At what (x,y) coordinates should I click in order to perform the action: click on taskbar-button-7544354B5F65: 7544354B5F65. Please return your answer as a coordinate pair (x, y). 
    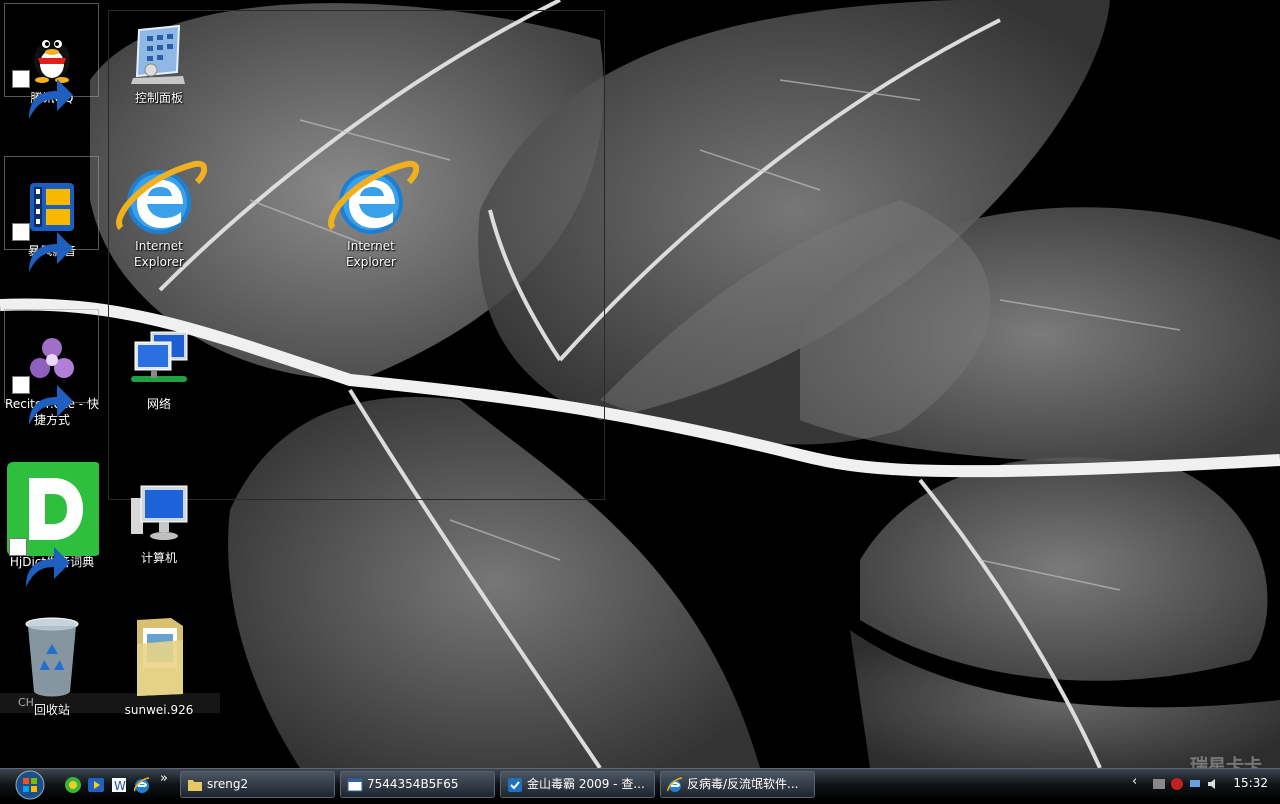
    Looking at the image, I should click on (417, 784).